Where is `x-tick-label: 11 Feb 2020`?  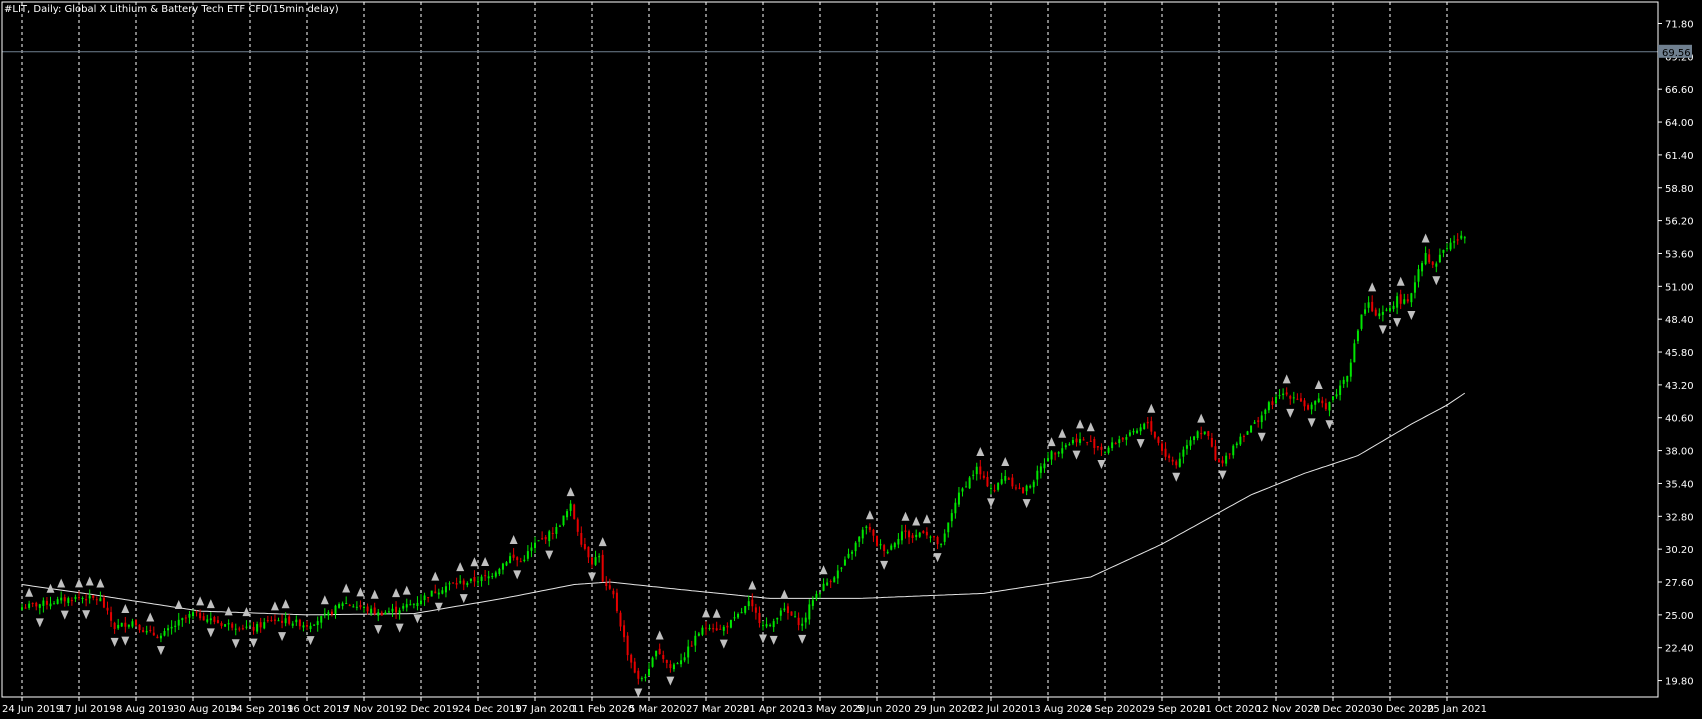
x-tick-label: 11 Feb 2020 is located at coordinates (603, 709).